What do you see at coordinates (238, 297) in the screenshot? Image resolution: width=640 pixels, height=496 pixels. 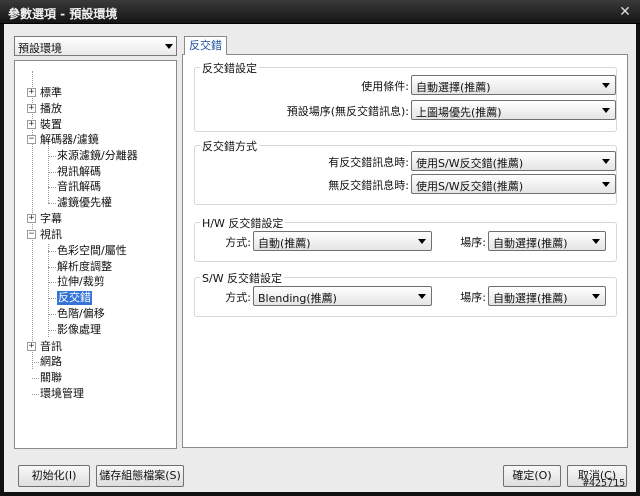 I see `sw-method-label: 方式:` at bounding box center [238, 297].